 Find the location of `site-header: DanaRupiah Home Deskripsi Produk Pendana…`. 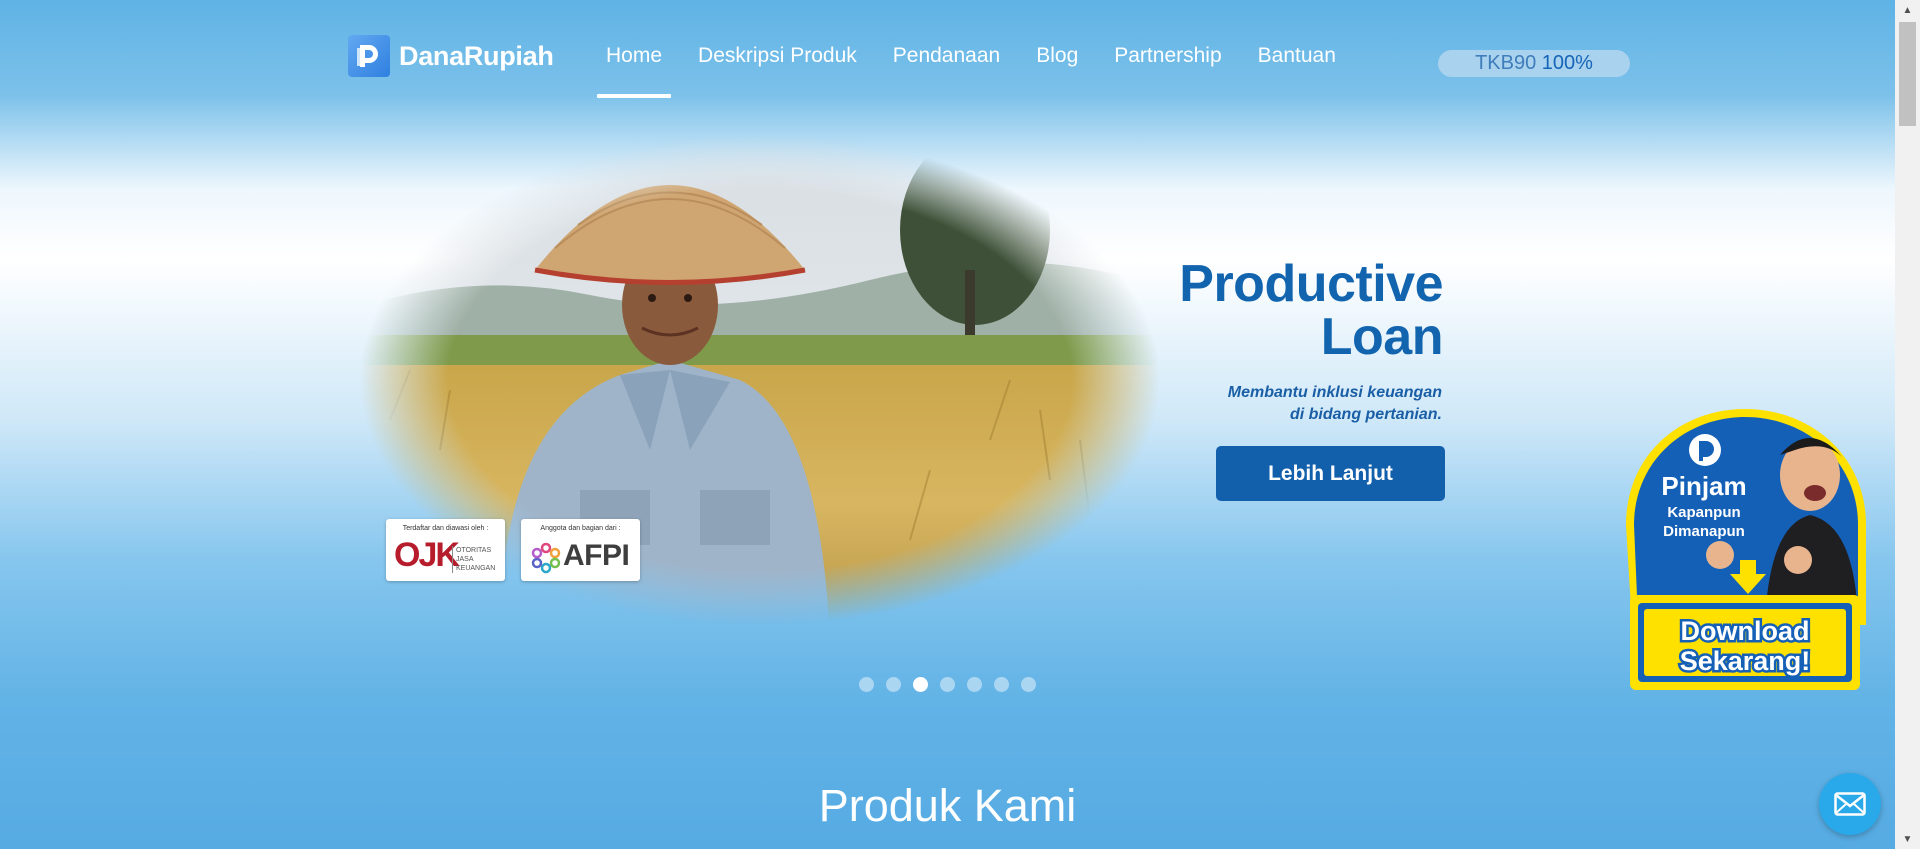

site-header: DanaRupiah Home Deskripsi Produk Pendana… is located at coordinates (947, 50).